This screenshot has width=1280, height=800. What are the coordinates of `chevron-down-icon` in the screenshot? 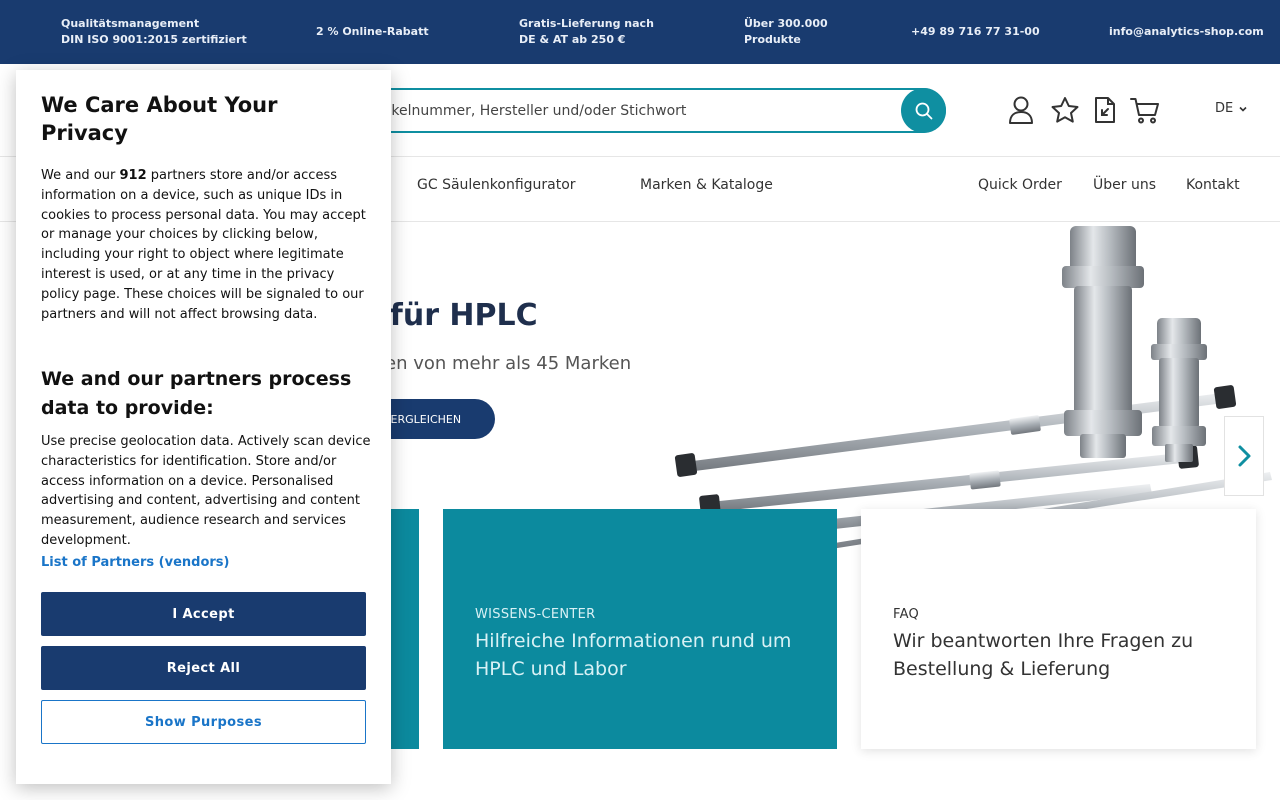 It's located at (1243, 109).